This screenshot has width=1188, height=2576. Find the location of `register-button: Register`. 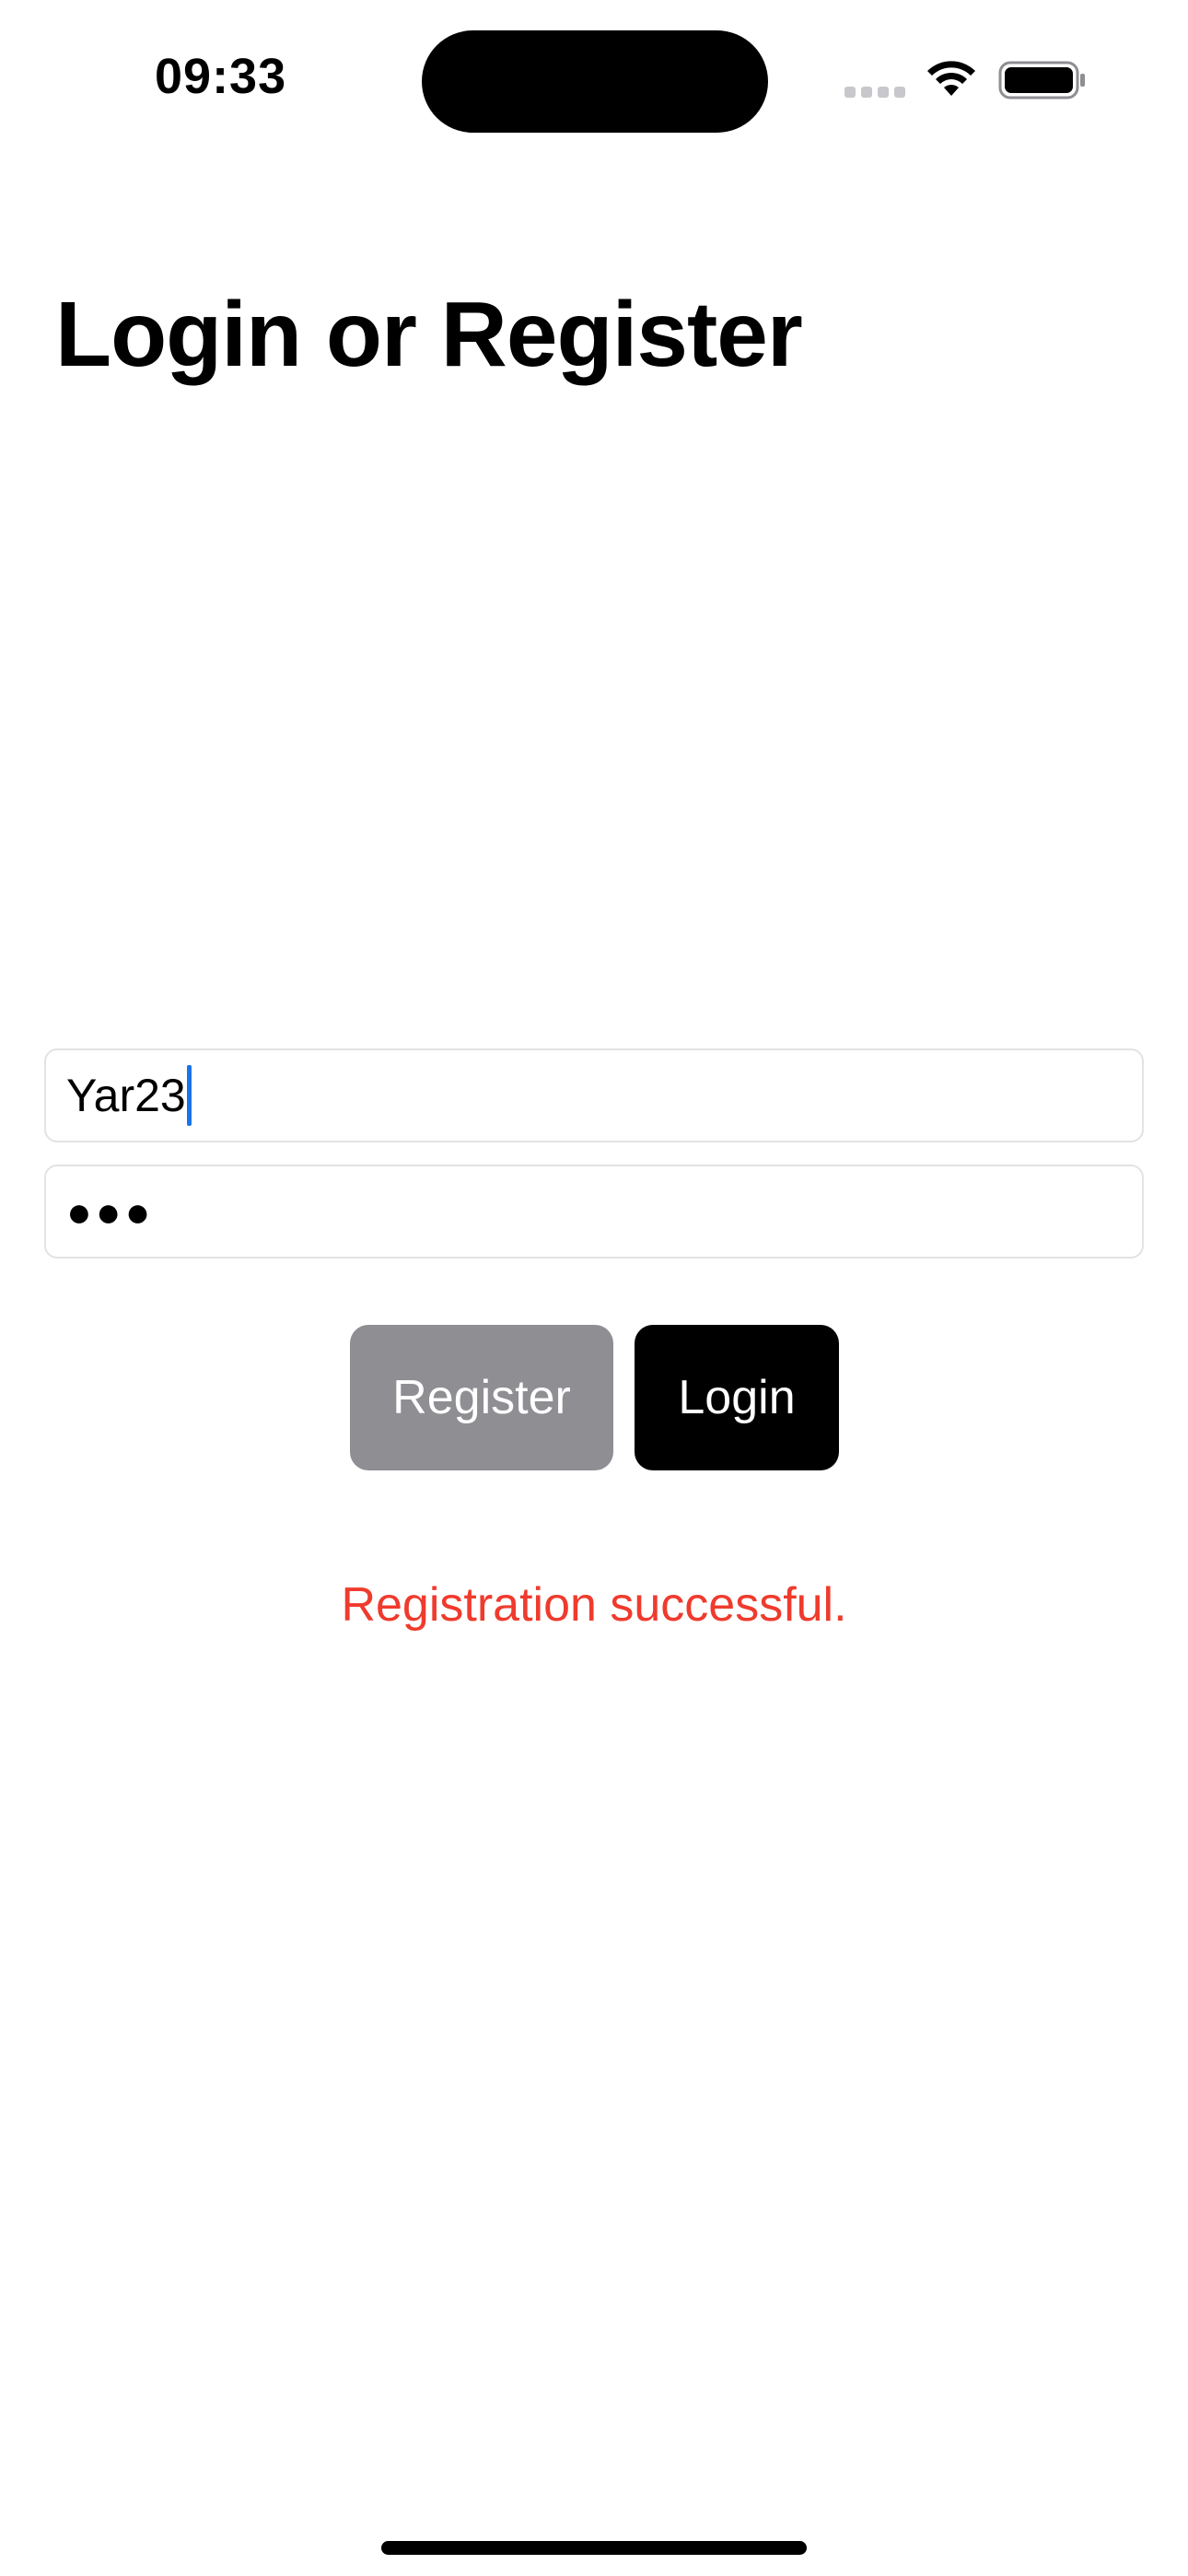

register-button: Register is located at coordinates (482, 1397).